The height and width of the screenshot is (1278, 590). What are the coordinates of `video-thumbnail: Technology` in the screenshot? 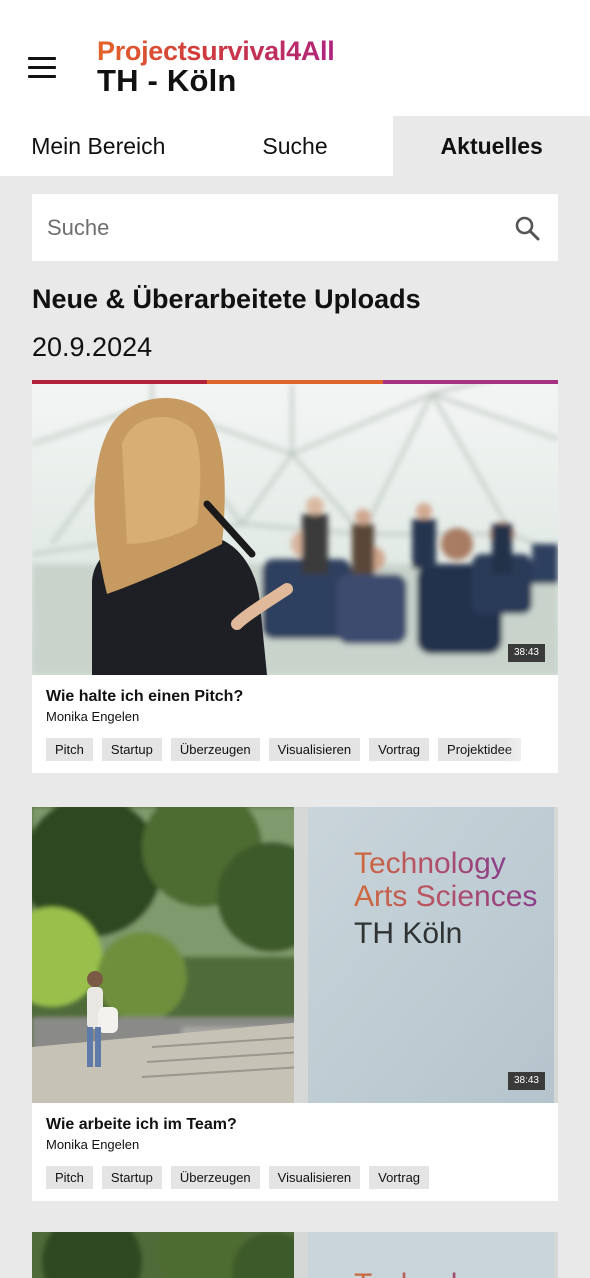 It's located at (295, 1255).